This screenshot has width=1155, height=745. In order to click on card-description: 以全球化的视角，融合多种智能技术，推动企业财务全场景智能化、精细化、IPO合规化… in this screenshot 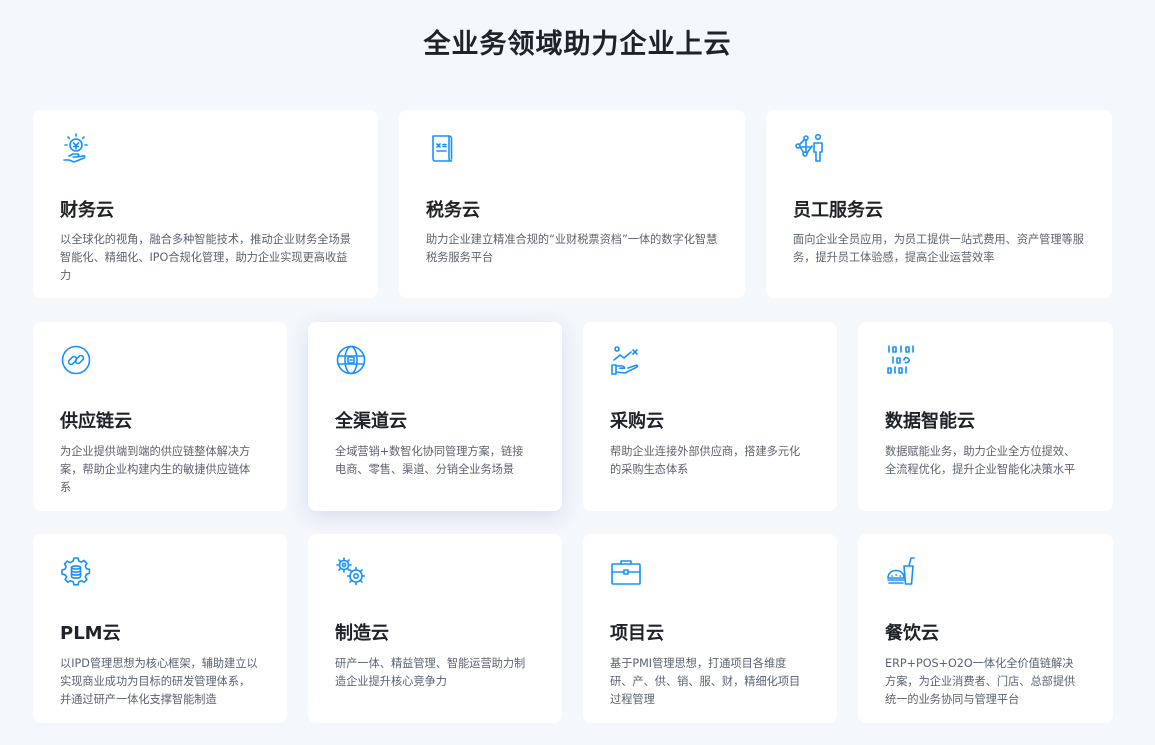, I will do `click(205, 257)`.